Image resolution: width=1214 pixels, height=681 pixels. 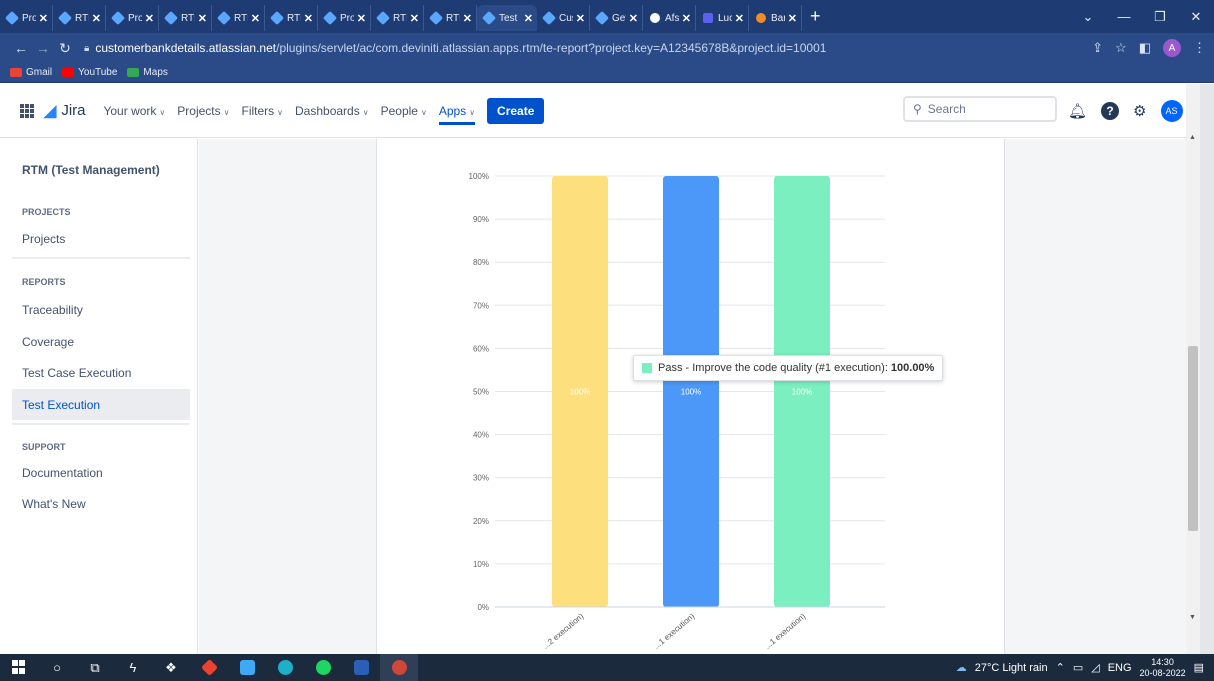 What do you see at coordinates (133, 667) in the screenshot?
I see `lightning-app-icon: ϟ` at bounding box center [133, 667].